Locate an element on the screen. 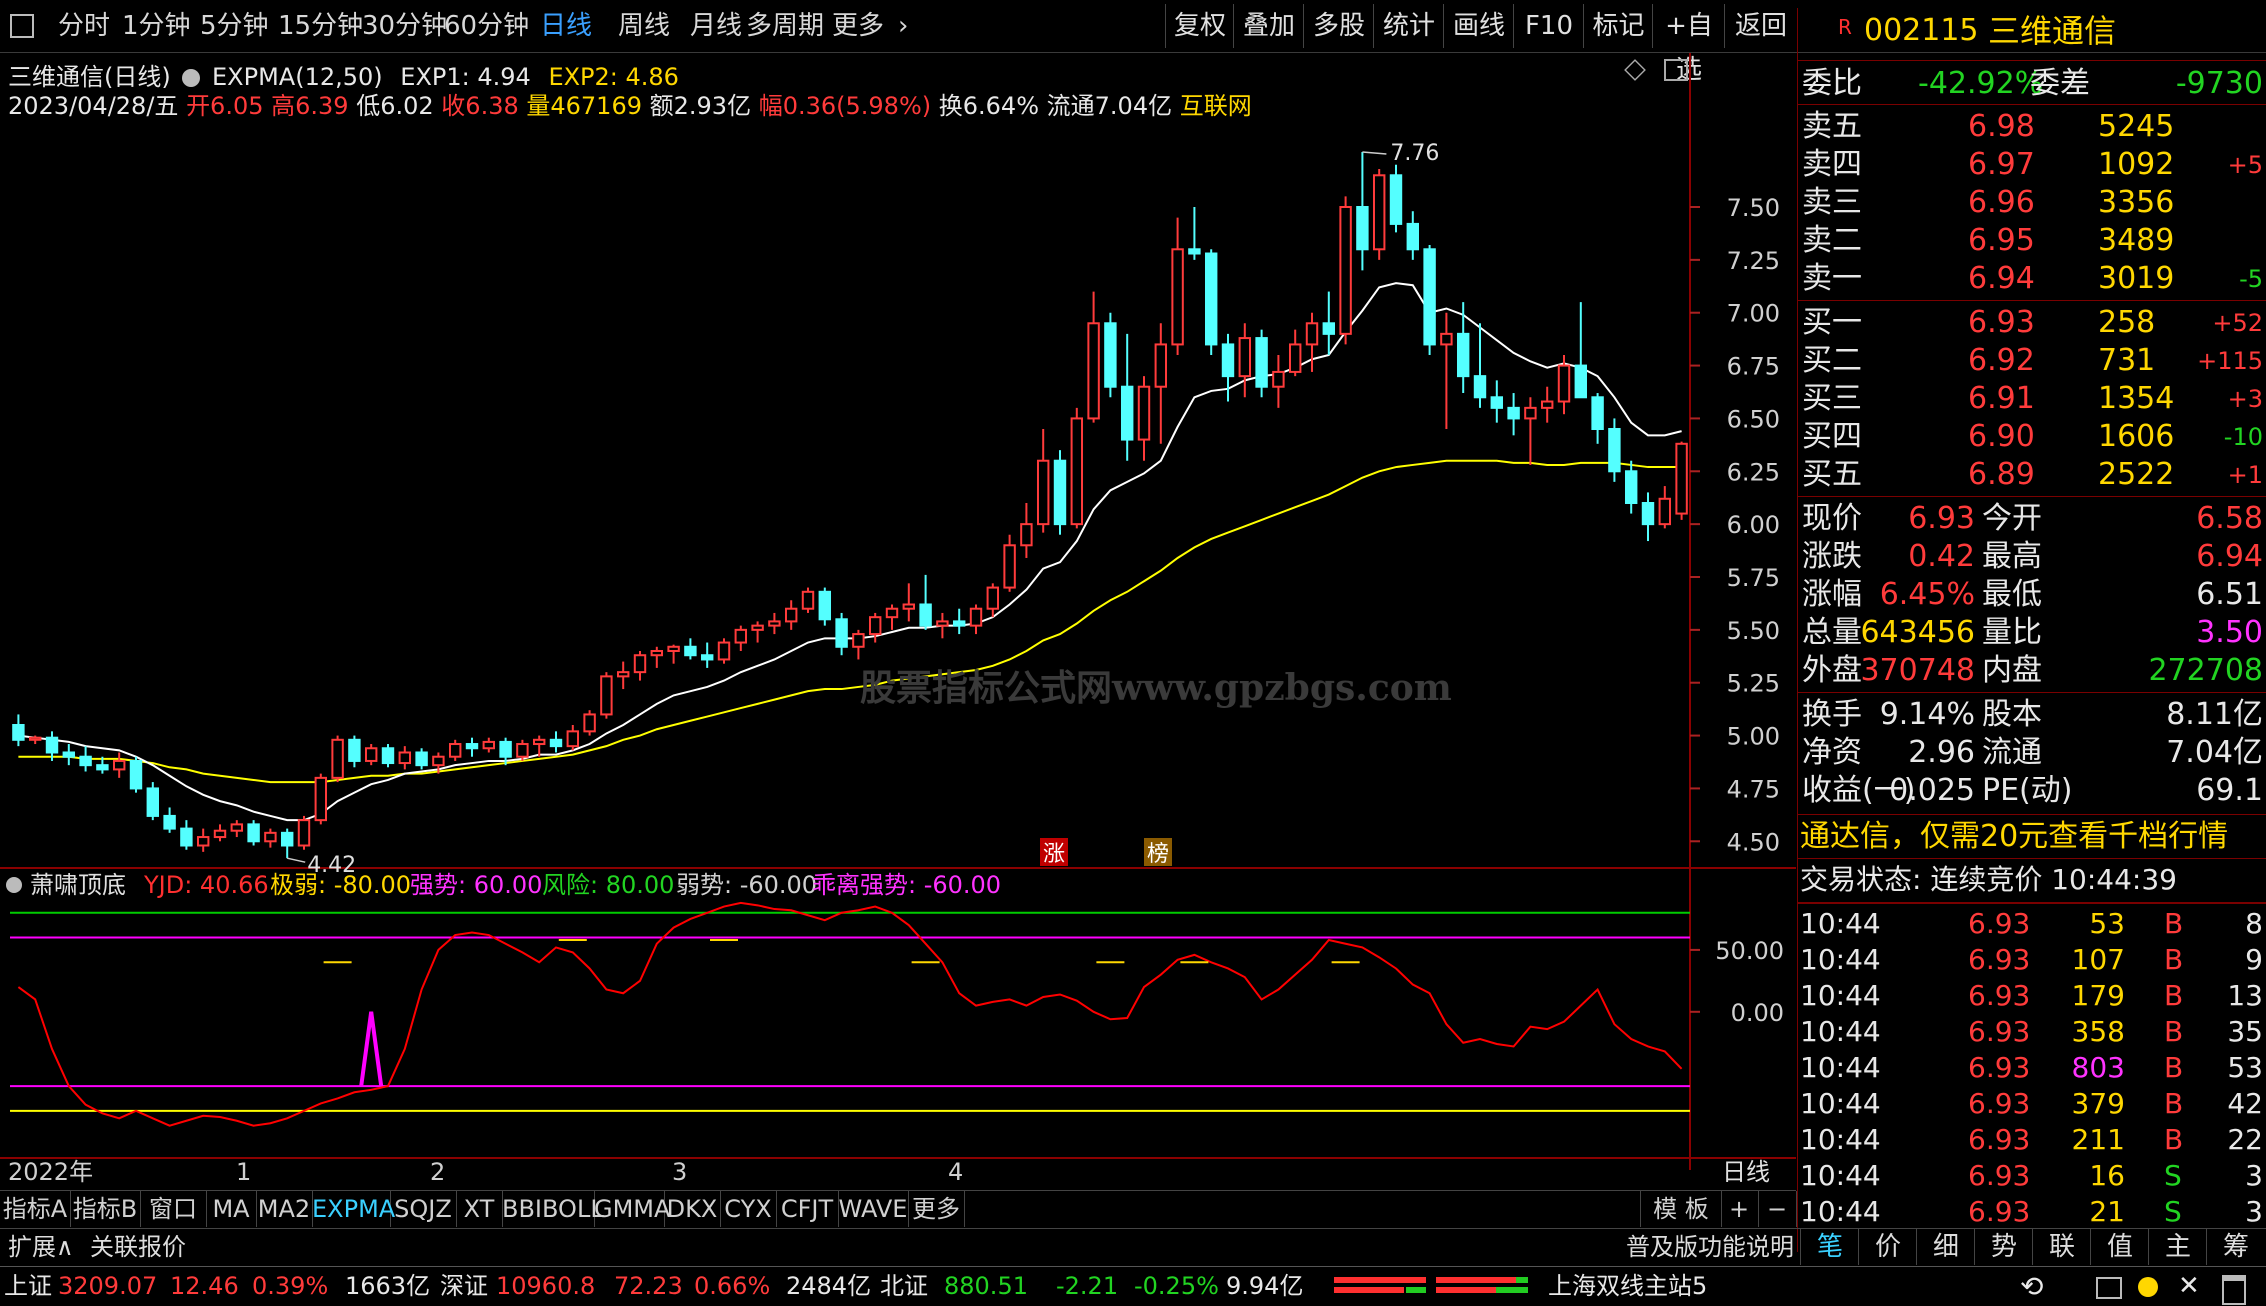  tool-button-4: 画线 is located at coordinates (1478, 26).